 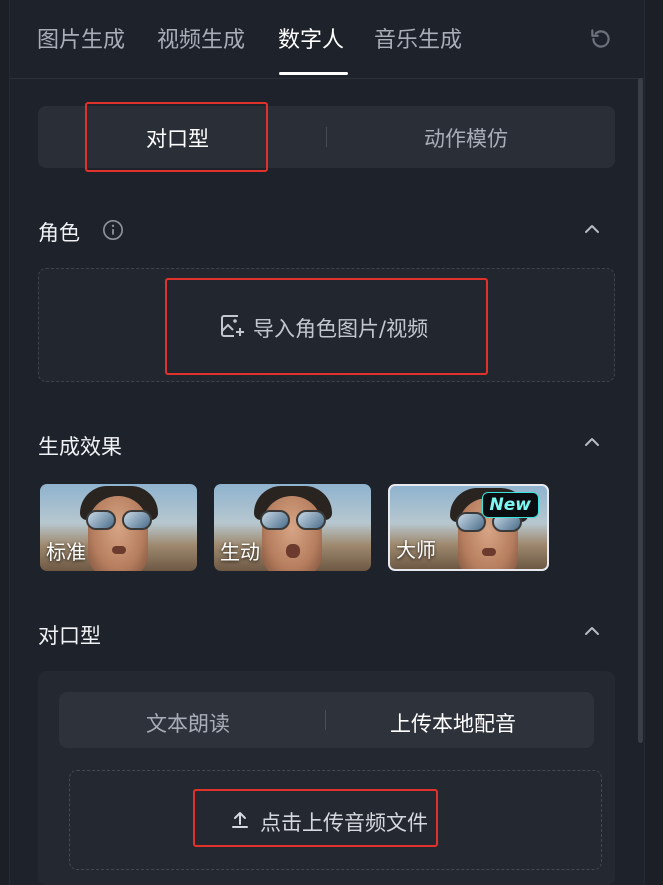 I want to click on role-section-title: 角色, so click(x=59, y=233).